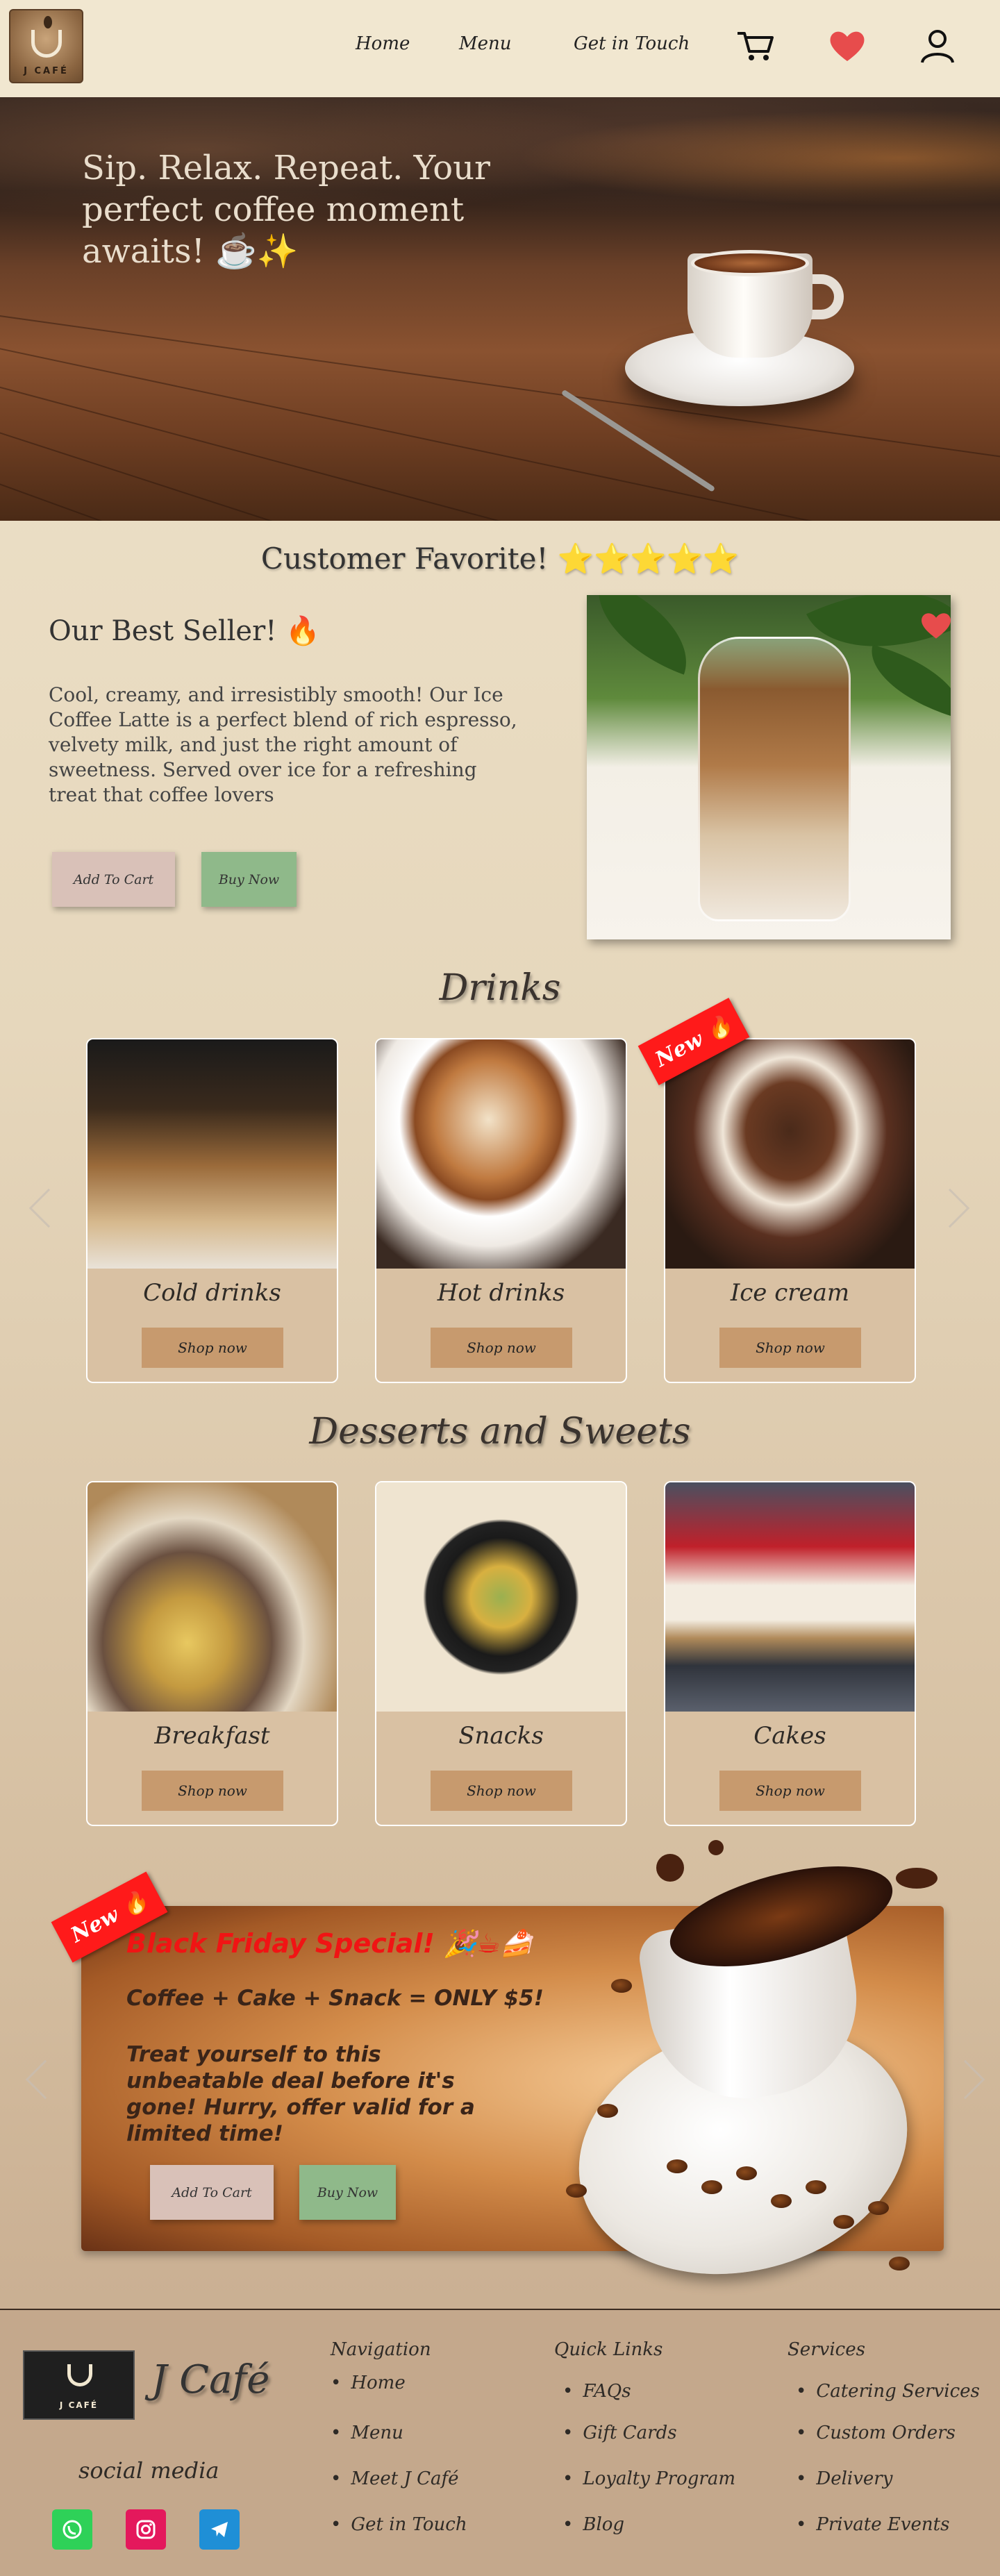 This screenshot has height=2576, width=1000. Describe the element at coordinates (367, 2433) in the screenshot. I see `footer-link-menu: Menu` at that location.